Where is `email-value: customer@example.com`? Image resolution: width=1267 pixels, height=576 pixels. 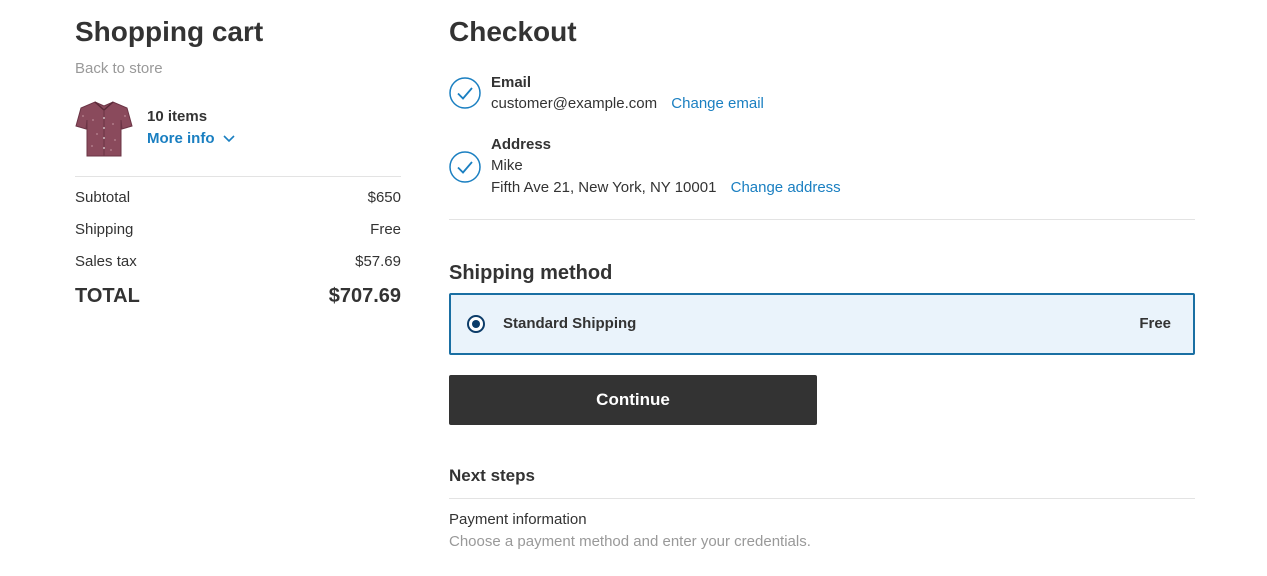 email-value: customer@example.com is located at coordinates (574, 103).